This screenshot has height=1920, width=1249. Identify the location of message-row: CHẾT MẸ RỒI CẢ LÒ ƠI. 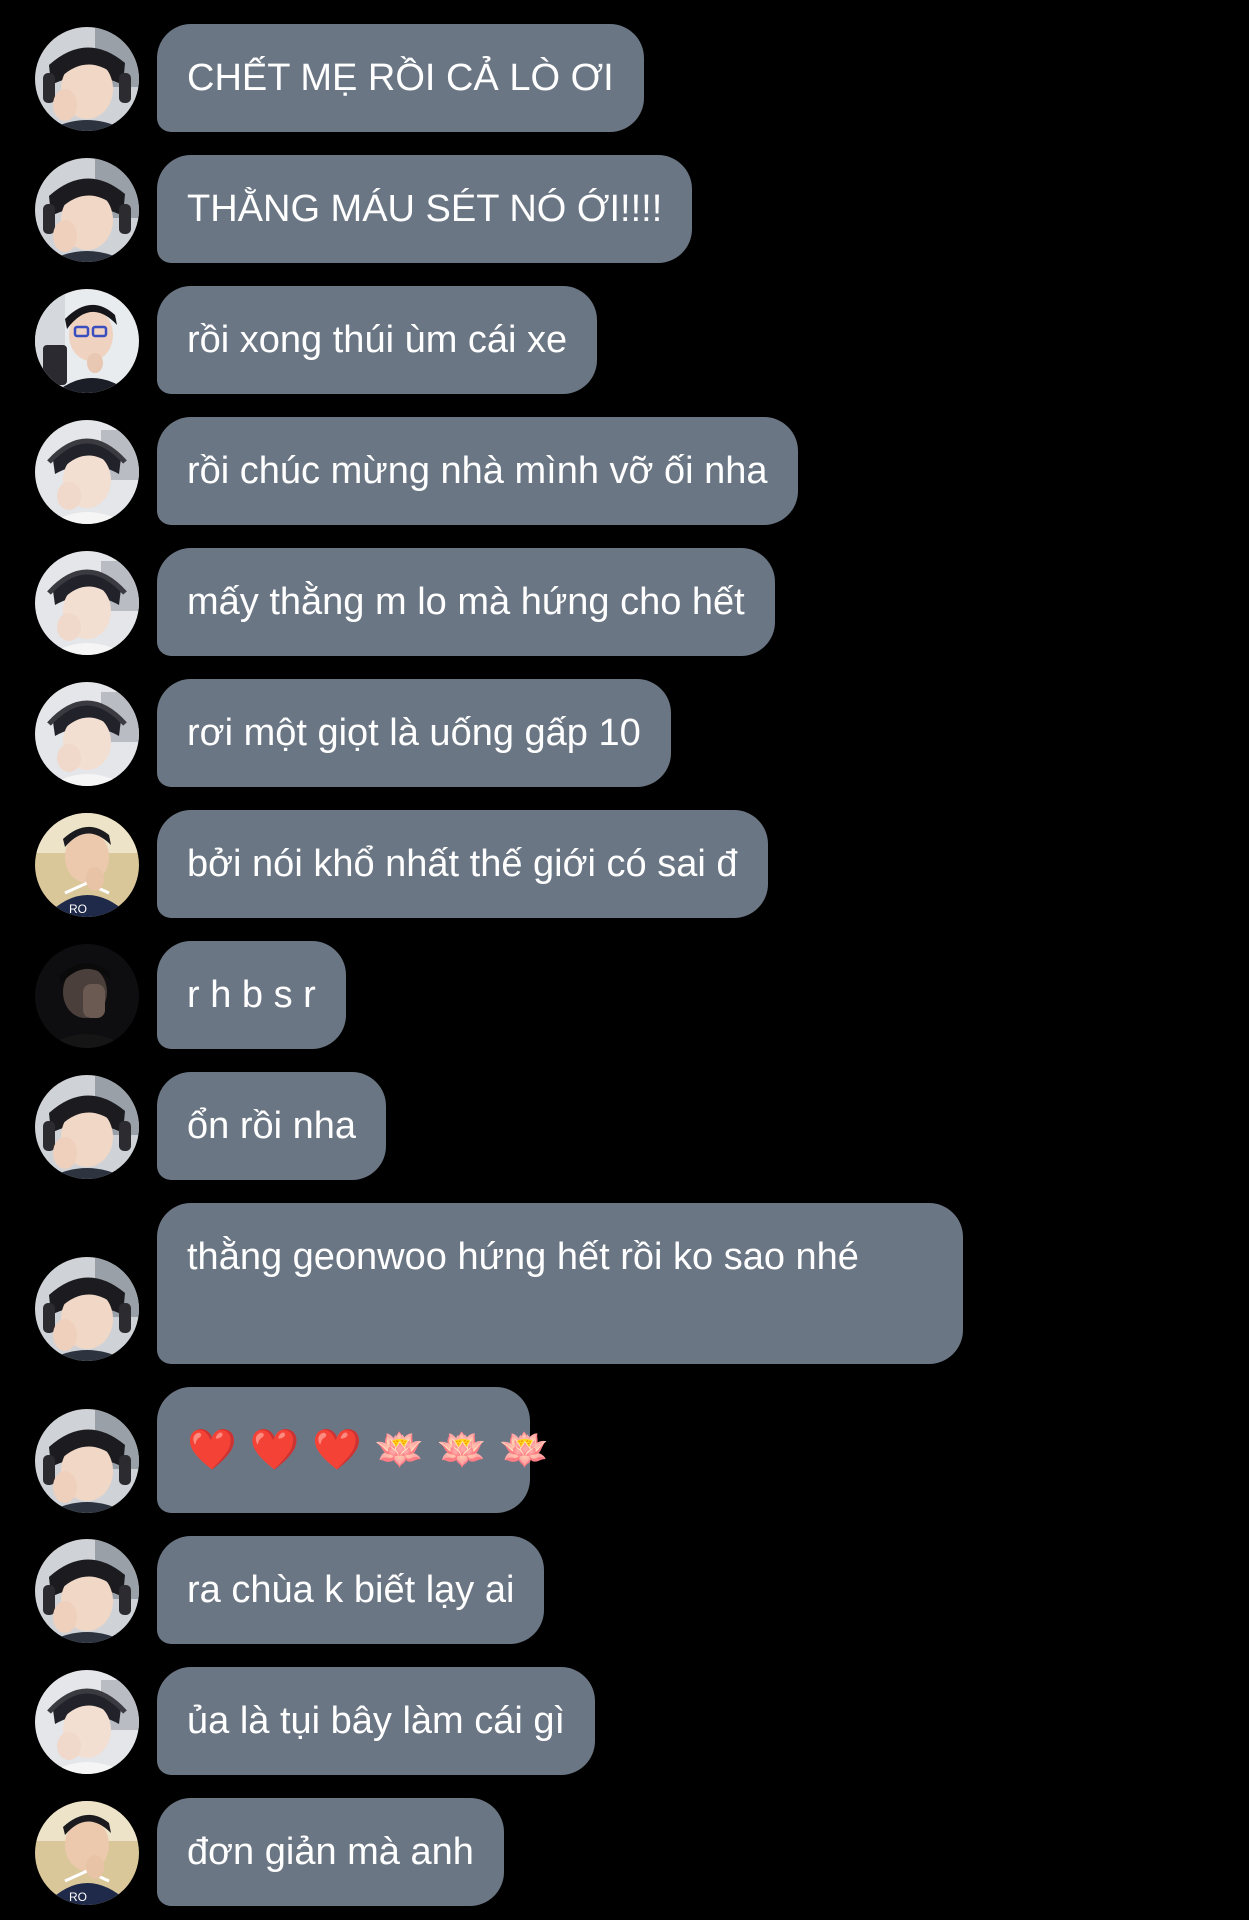
(624, 78).